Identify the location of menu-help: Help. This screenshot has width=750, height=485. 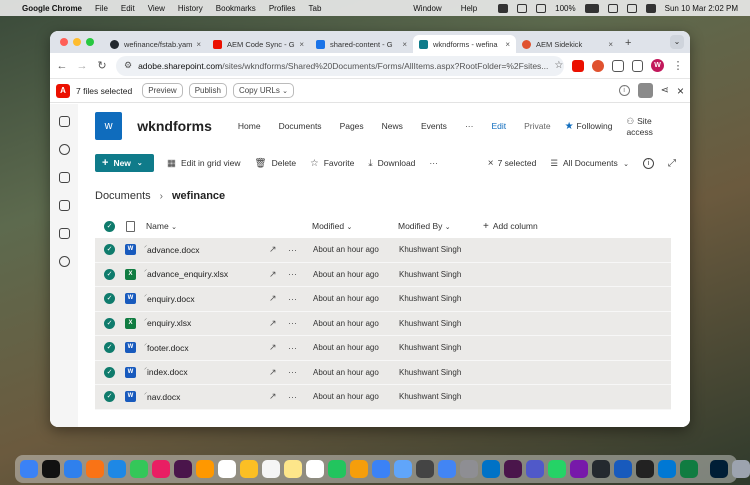
(469, 8).